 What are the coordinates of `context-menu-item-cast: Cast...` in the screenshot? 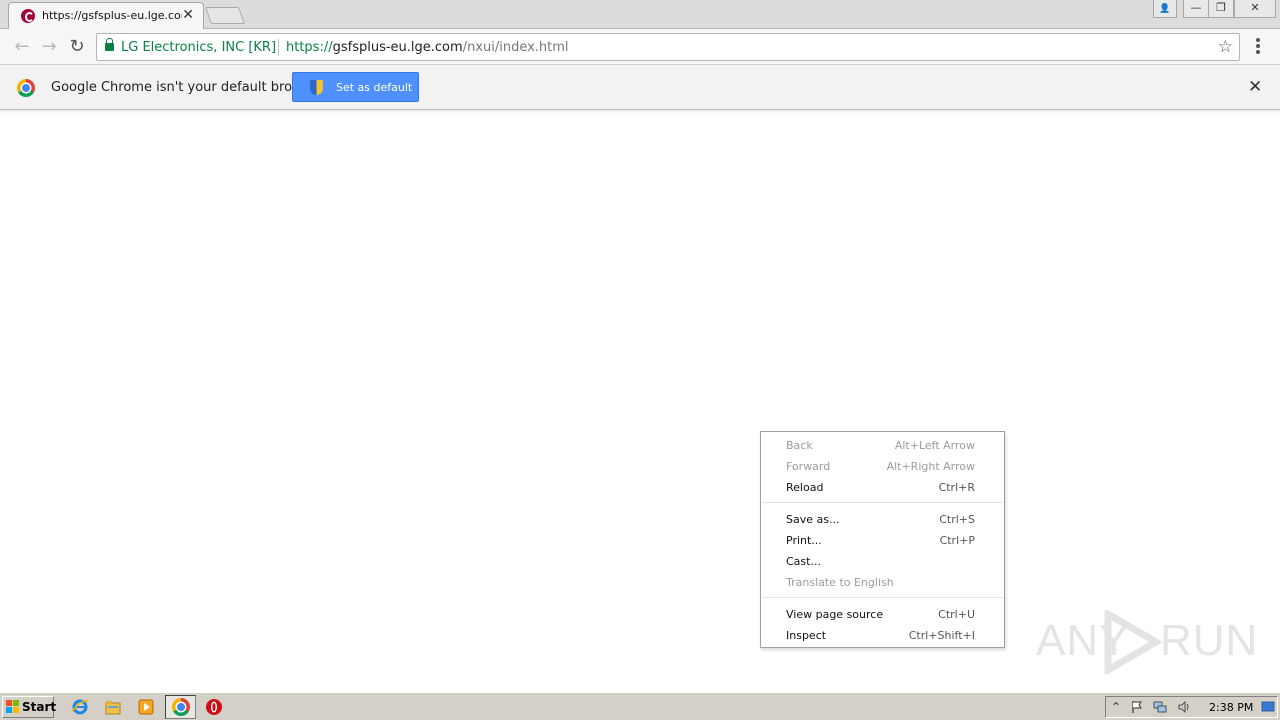 It's located at (882, 561).